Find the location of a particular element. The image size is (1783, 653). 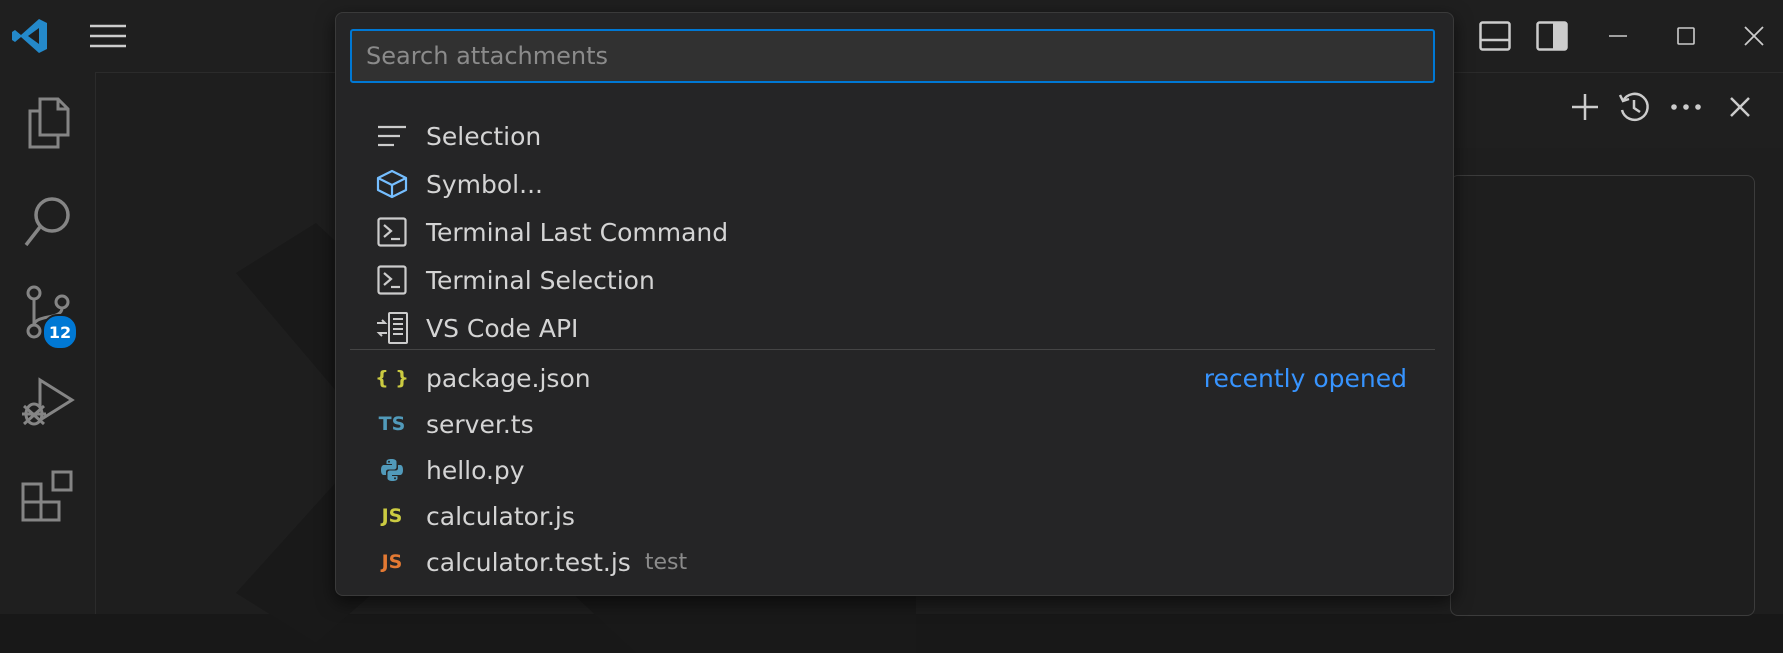

context-item-terminal-selection: Terminal Selection is located at coordinates (892, 280).